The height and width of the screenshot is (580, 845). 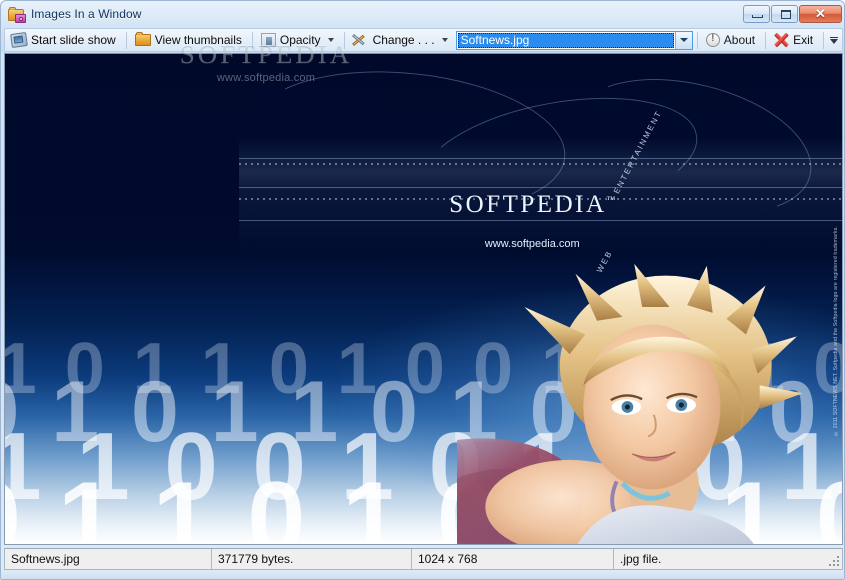 I want to click on minimize-icon, so click(x=757, y=16).